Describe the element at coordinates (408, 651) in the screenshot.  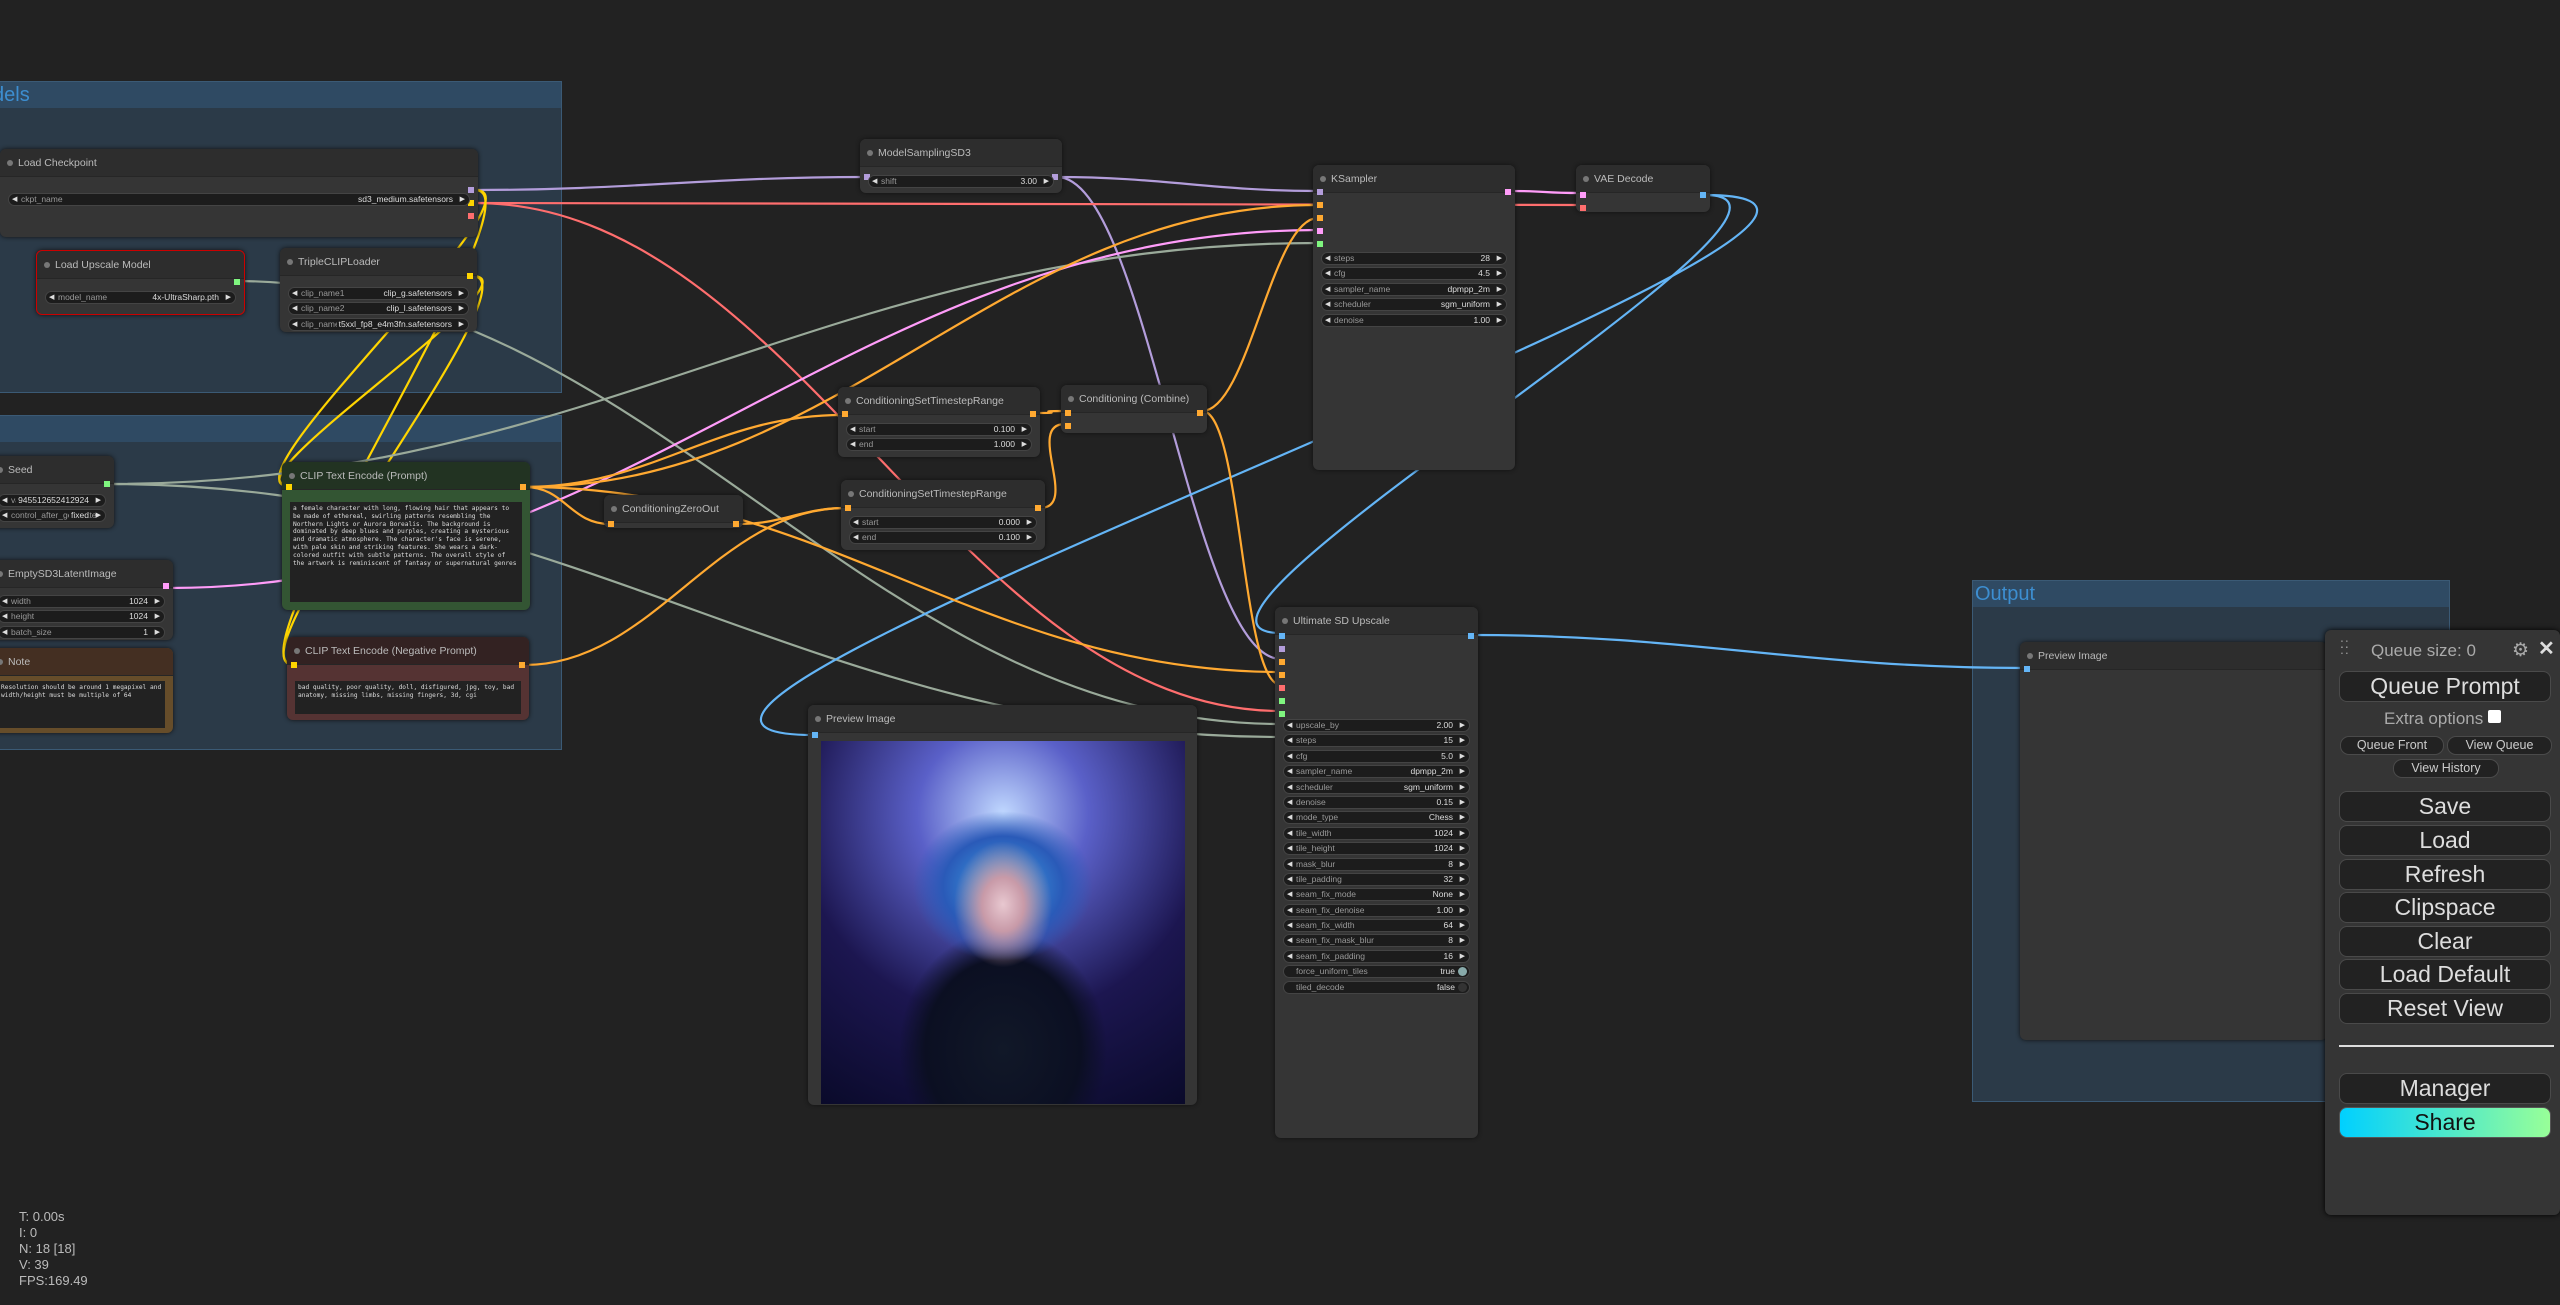
I see `node-title: CLIP Text Encode (Negative Prompt)` at that location.